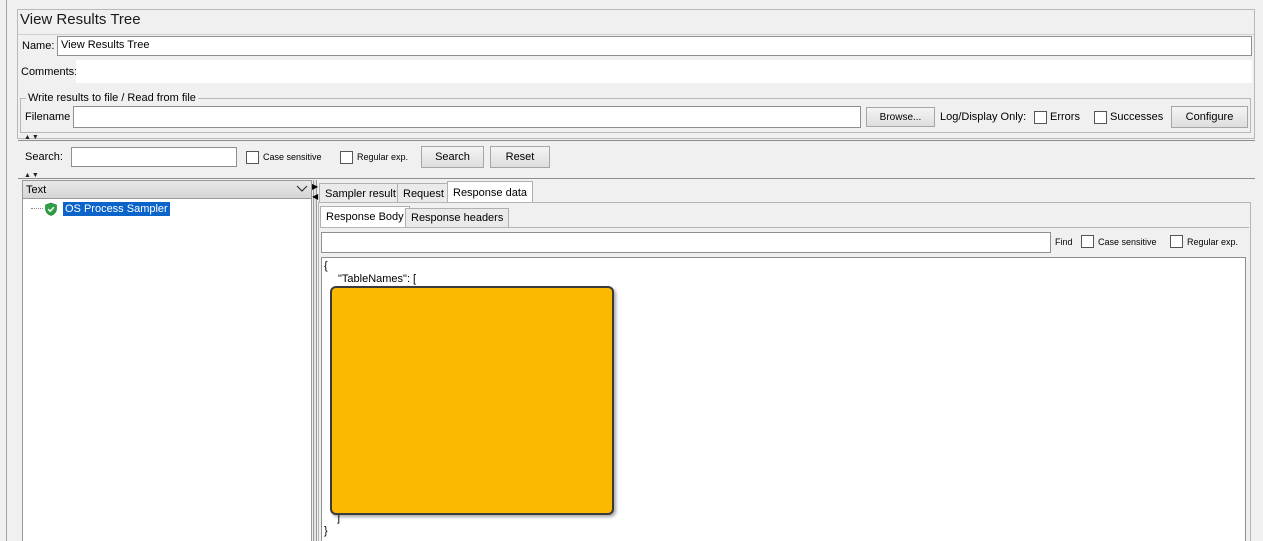  I want to click on errors-label: Errors, so click(1065, 117).